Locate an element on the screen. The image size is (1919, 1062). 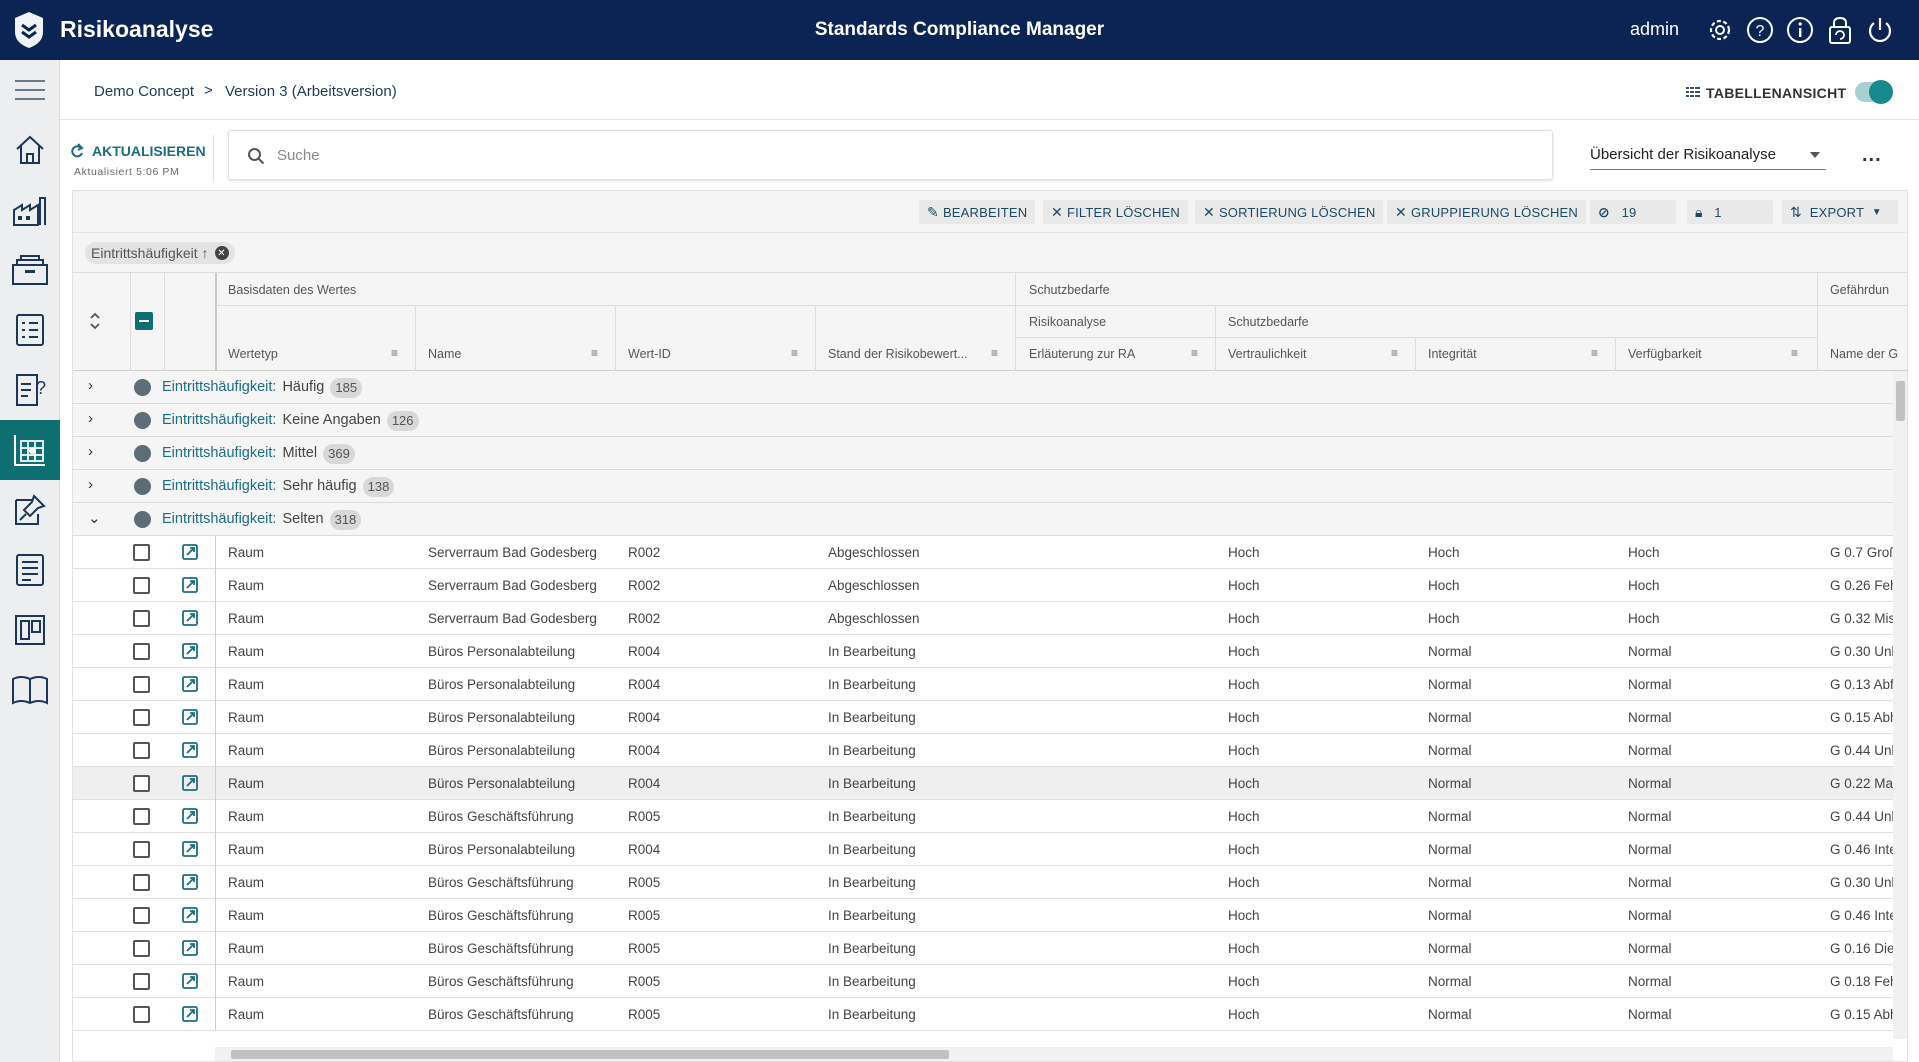
search-input: Suche is located at coordinates (890, 155).